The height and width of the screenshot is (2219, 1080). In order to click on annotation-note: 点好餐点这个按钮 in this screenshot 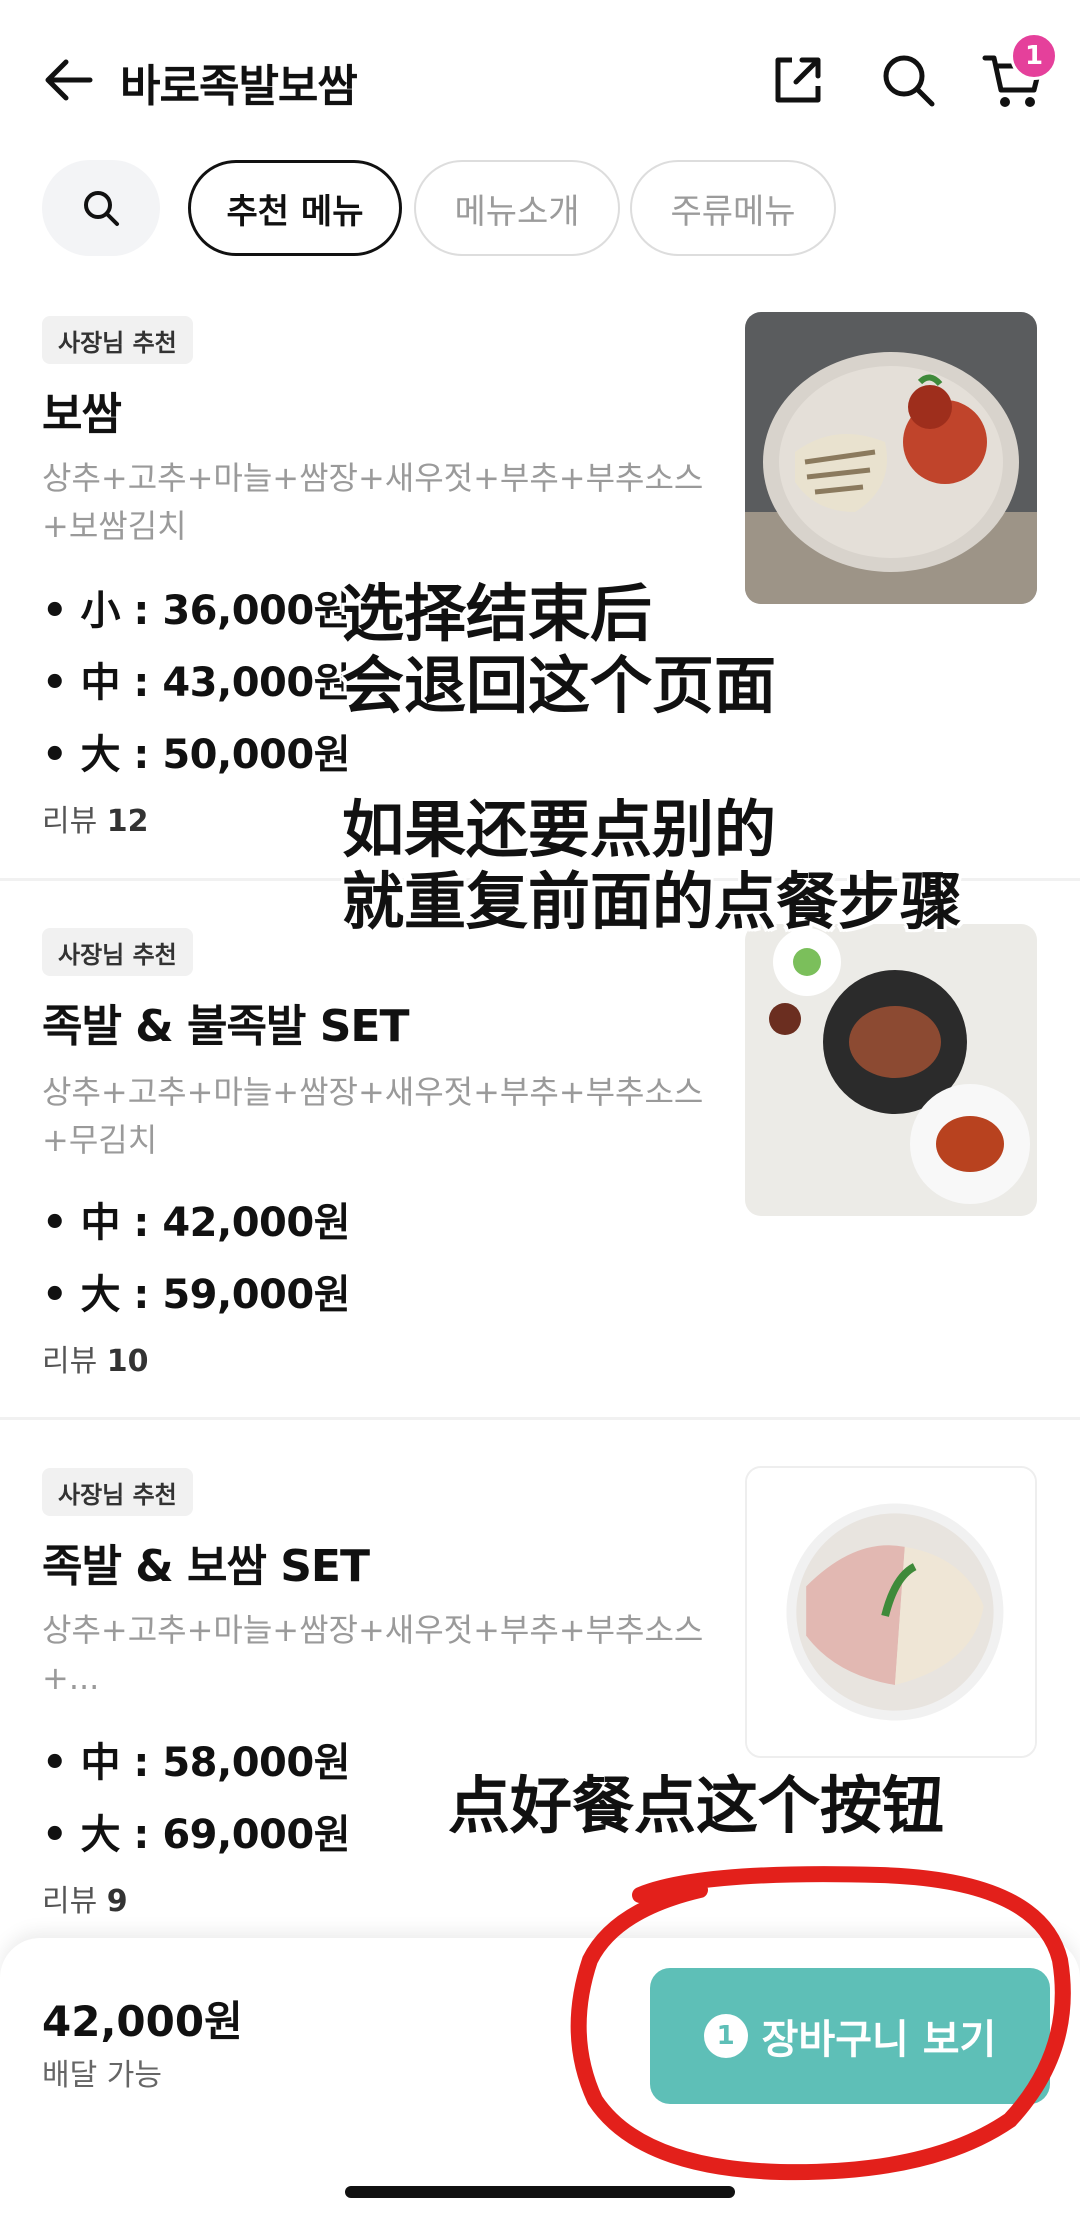, I will do `click(696, 1805)`.